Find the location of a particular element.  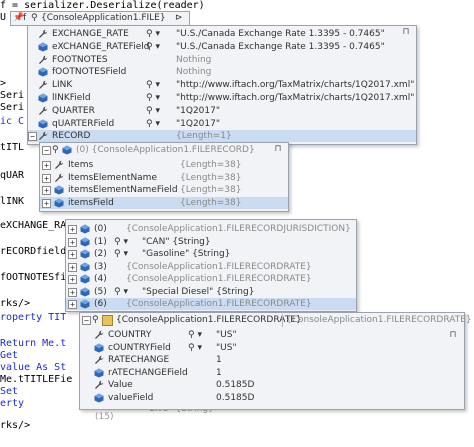

datatip-row: fOOTNOTESField Nothing is located at coordinates (222, 72).